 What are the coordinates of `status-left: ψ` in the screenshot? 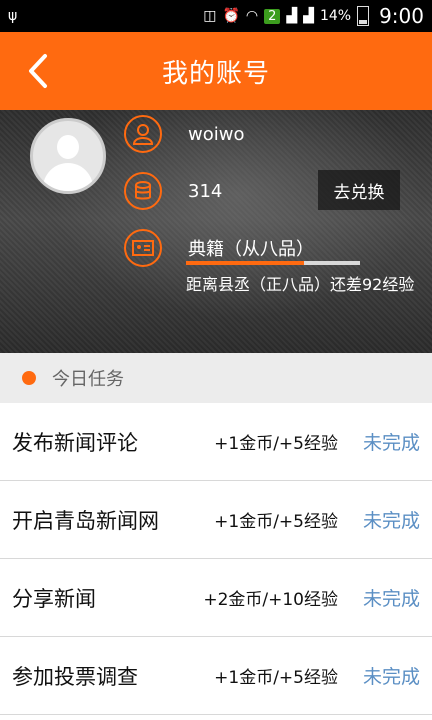 It's located at (12, 16).